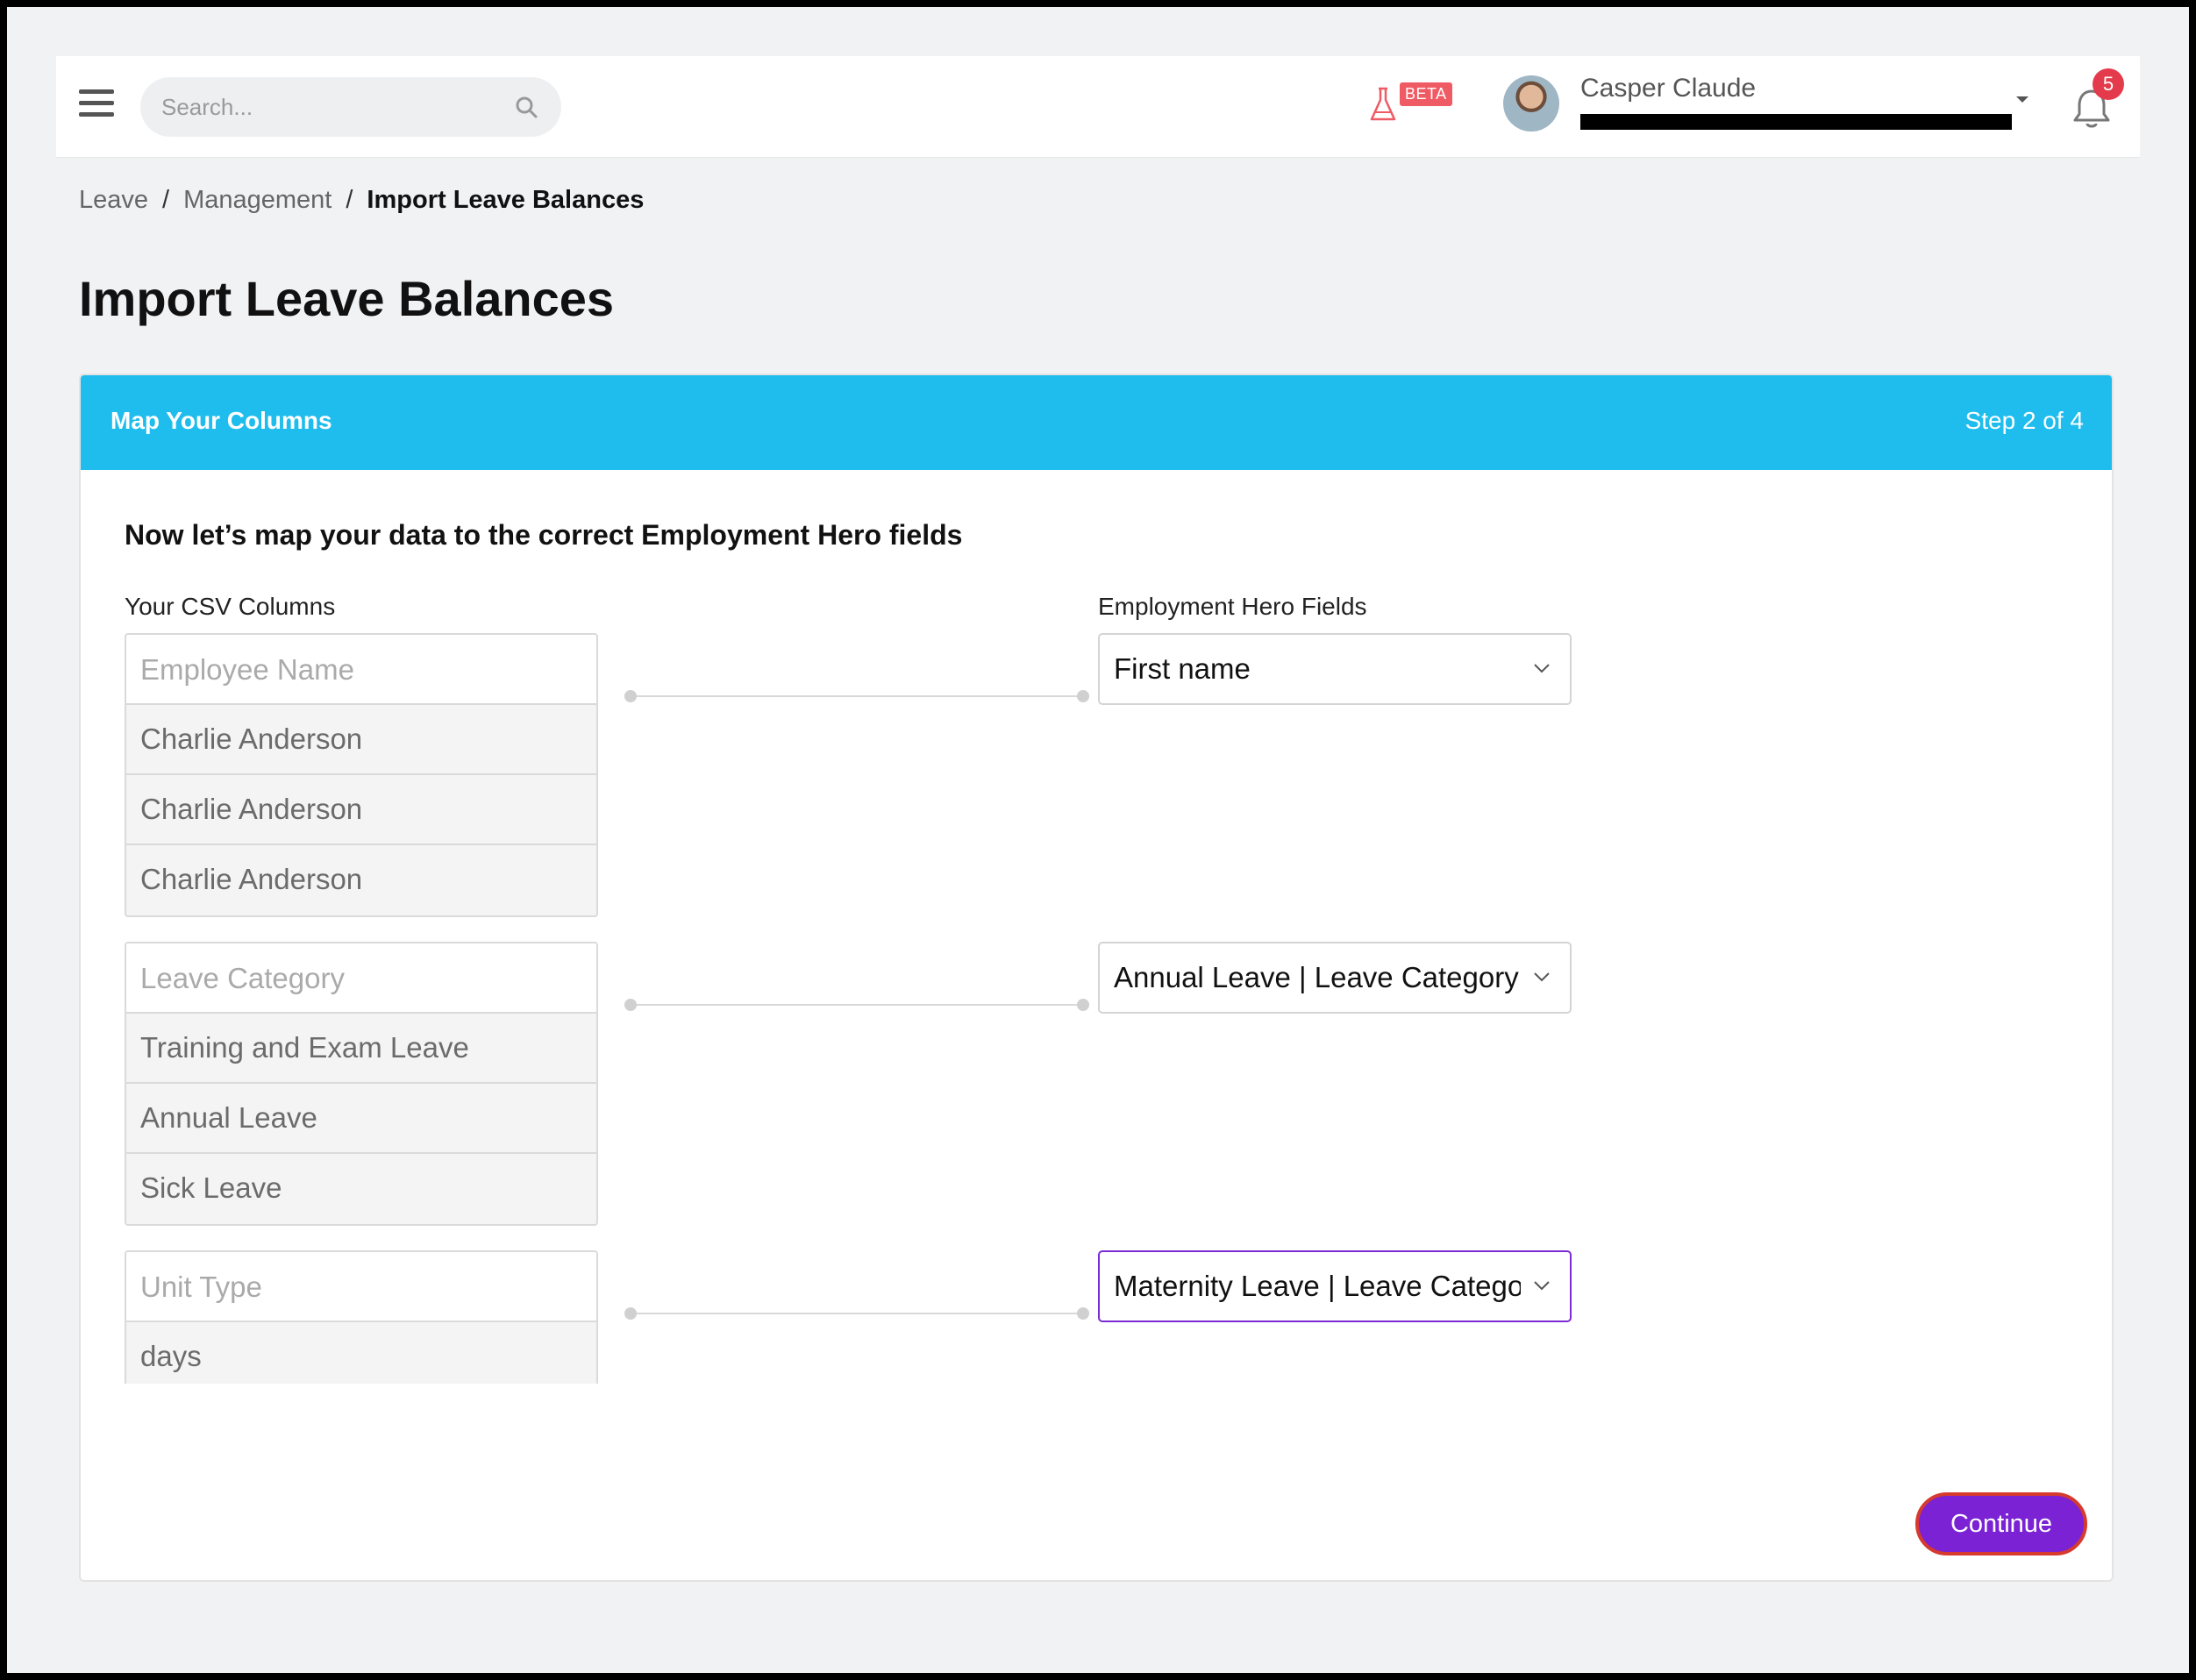 The image size is (2196, 1680). What do you see at coordinates (1796, 122) in the screenshot?
I see `redacted-email` at bounding box center [1796, 122].